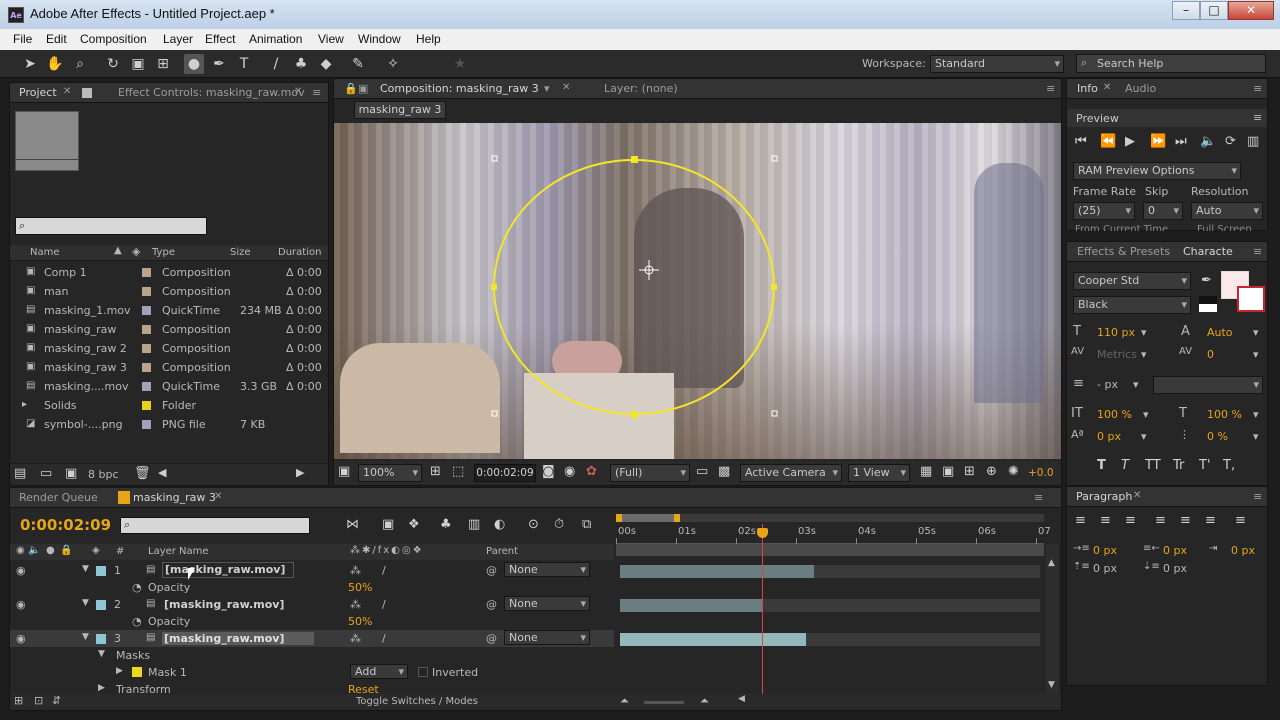 This screenshot has height=720, width=1280. I want to click on shy-switch-icon: ⁂, so click(355, 604).